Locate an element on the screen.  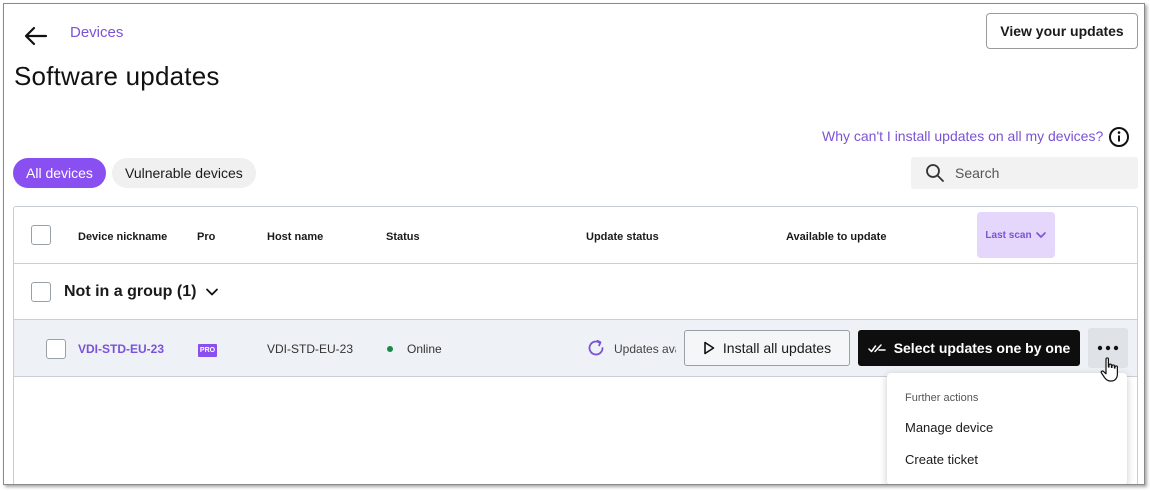
checklist-icon is located at coordinates (876, 348).